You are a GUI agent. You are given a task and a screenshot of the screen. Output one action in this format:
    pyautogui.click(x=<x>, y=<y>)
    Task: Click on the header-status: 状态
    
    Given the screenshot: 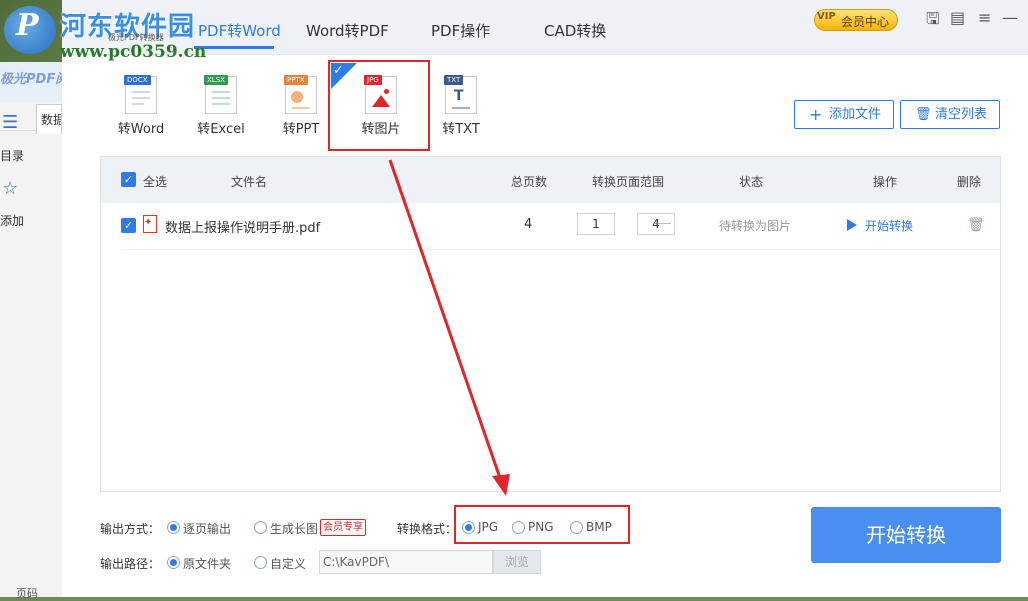 What is the action you would take?
    pyautogui.click(x=751, y=182)
    